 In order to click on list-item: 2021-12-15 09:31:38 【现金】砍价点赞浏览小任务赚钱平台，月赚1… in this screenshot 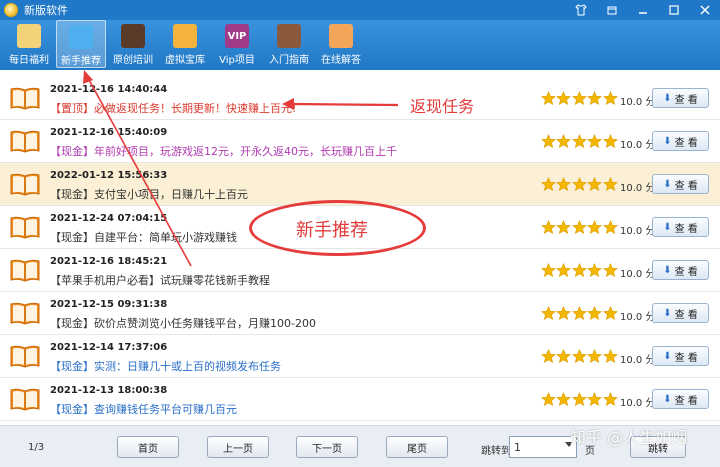, I will do `click(360, 313)`.